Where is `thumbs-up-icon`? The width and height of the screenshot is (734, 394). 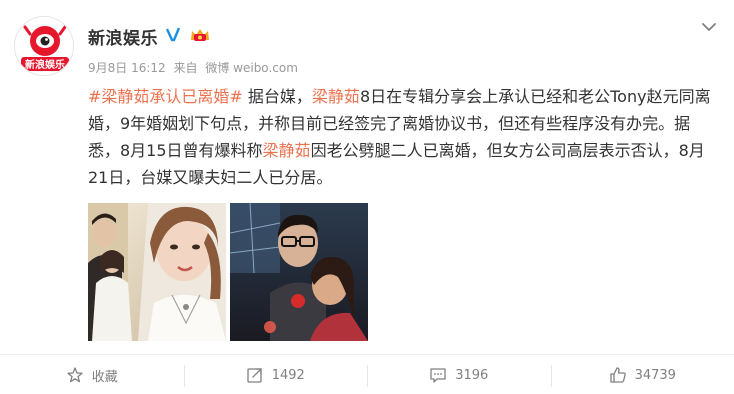 thumbs-up-icon is located at coordinates (617, 375).